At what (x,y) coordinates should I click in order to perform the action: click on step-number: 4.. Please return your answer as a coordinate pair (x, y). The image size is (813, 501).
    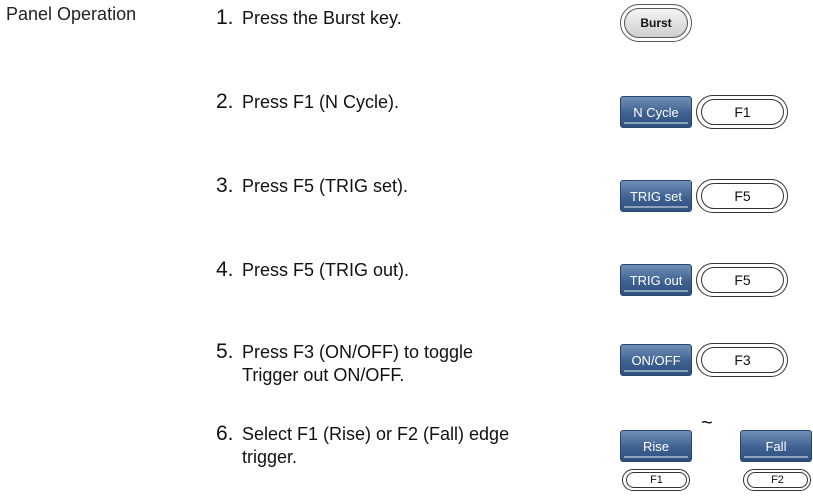
    Looking at the image, I should click on (225, 269).